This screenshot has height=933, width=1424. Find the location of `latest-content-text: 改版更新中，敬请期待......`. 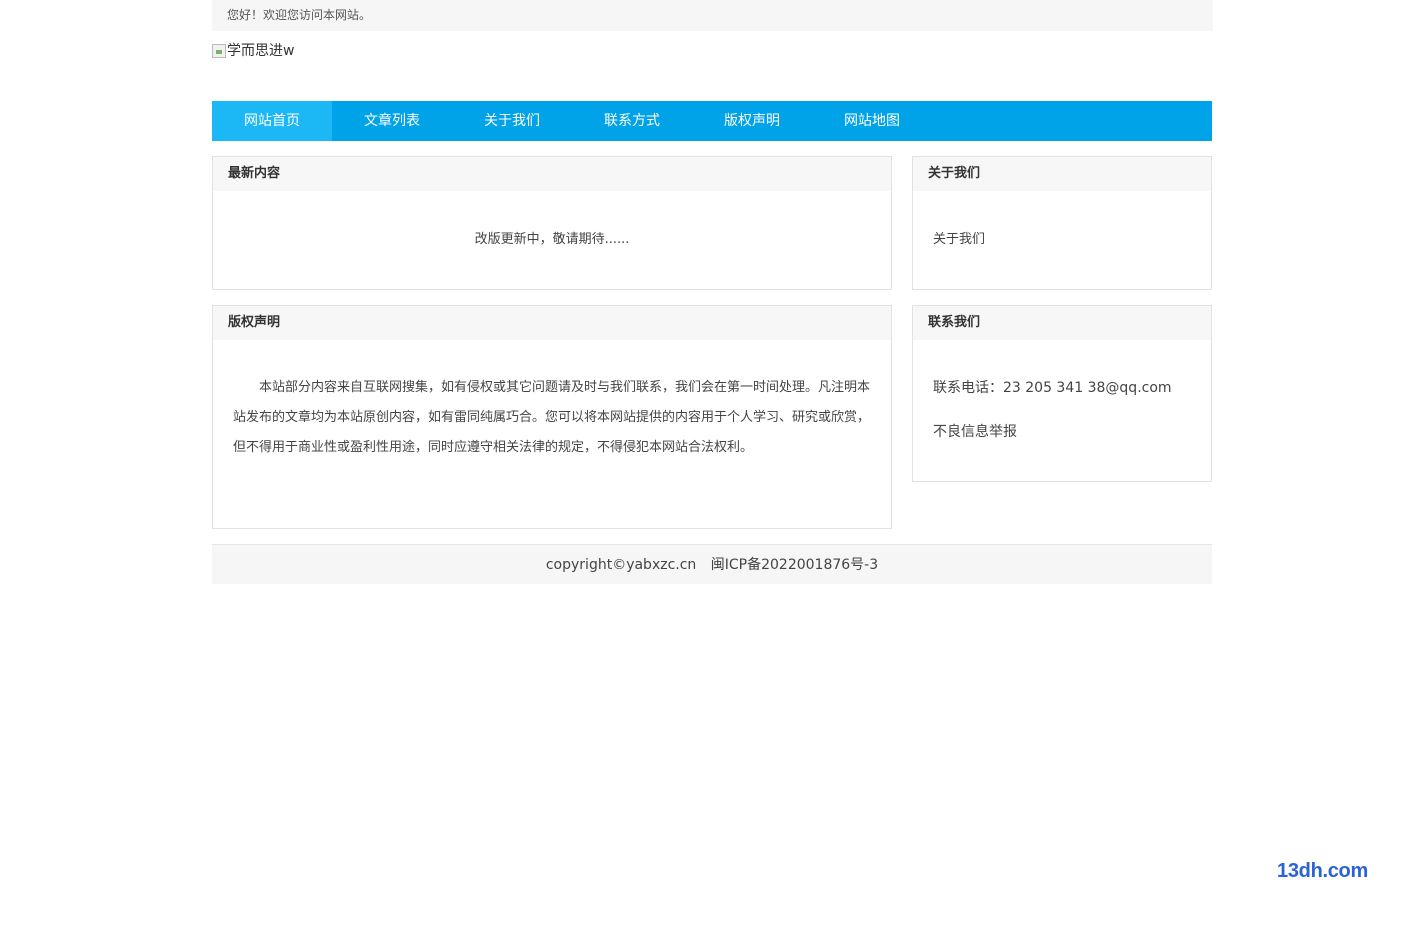

latest-content-text: 改版更新中，敬请期待...... is located at coordinates (552, 239).